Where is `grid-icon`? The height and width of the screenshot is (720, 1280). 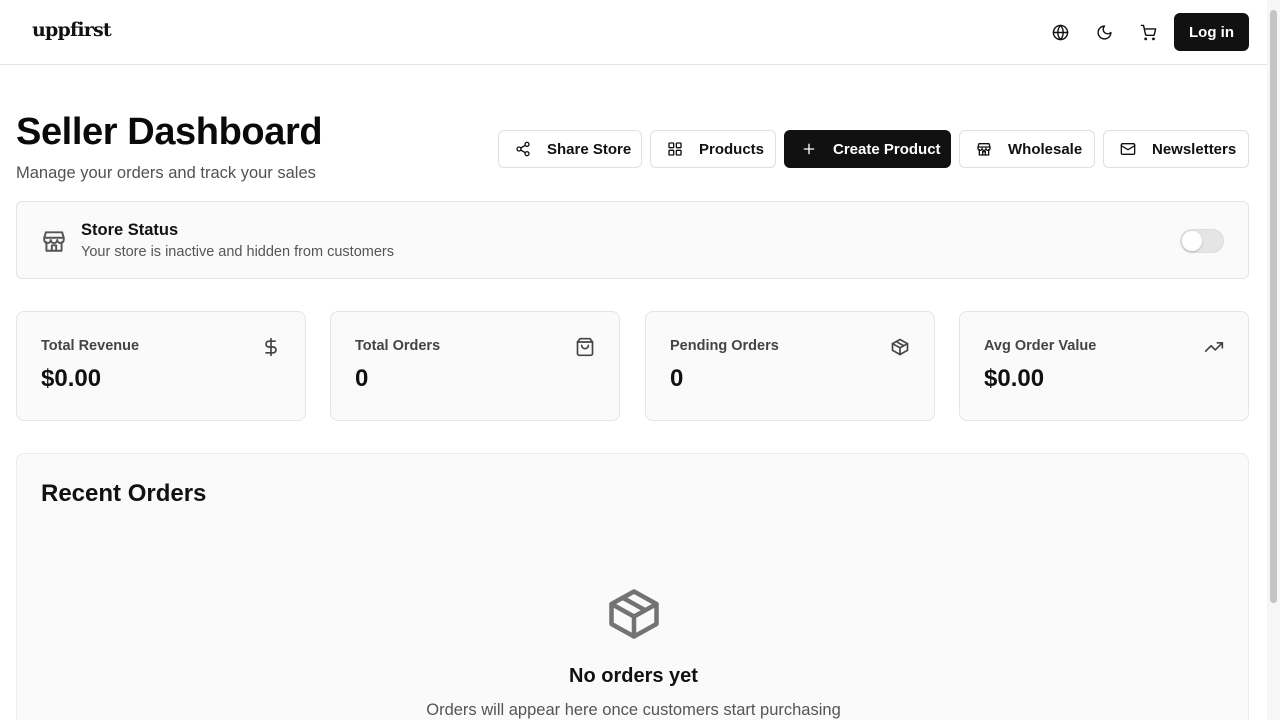
grid-icon is located at coordinates (675, 149).